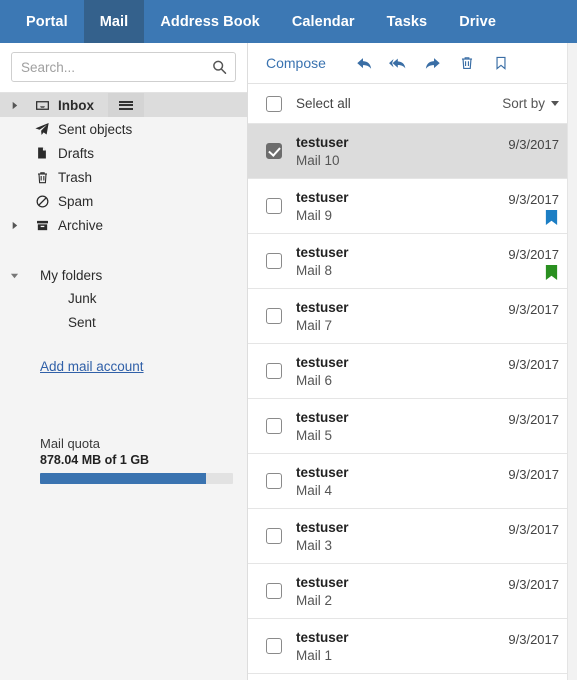 The image size is (577, 680). Describe the element at coordinates (433, 63) in the screenshot. I see `forward-icon` at that location.